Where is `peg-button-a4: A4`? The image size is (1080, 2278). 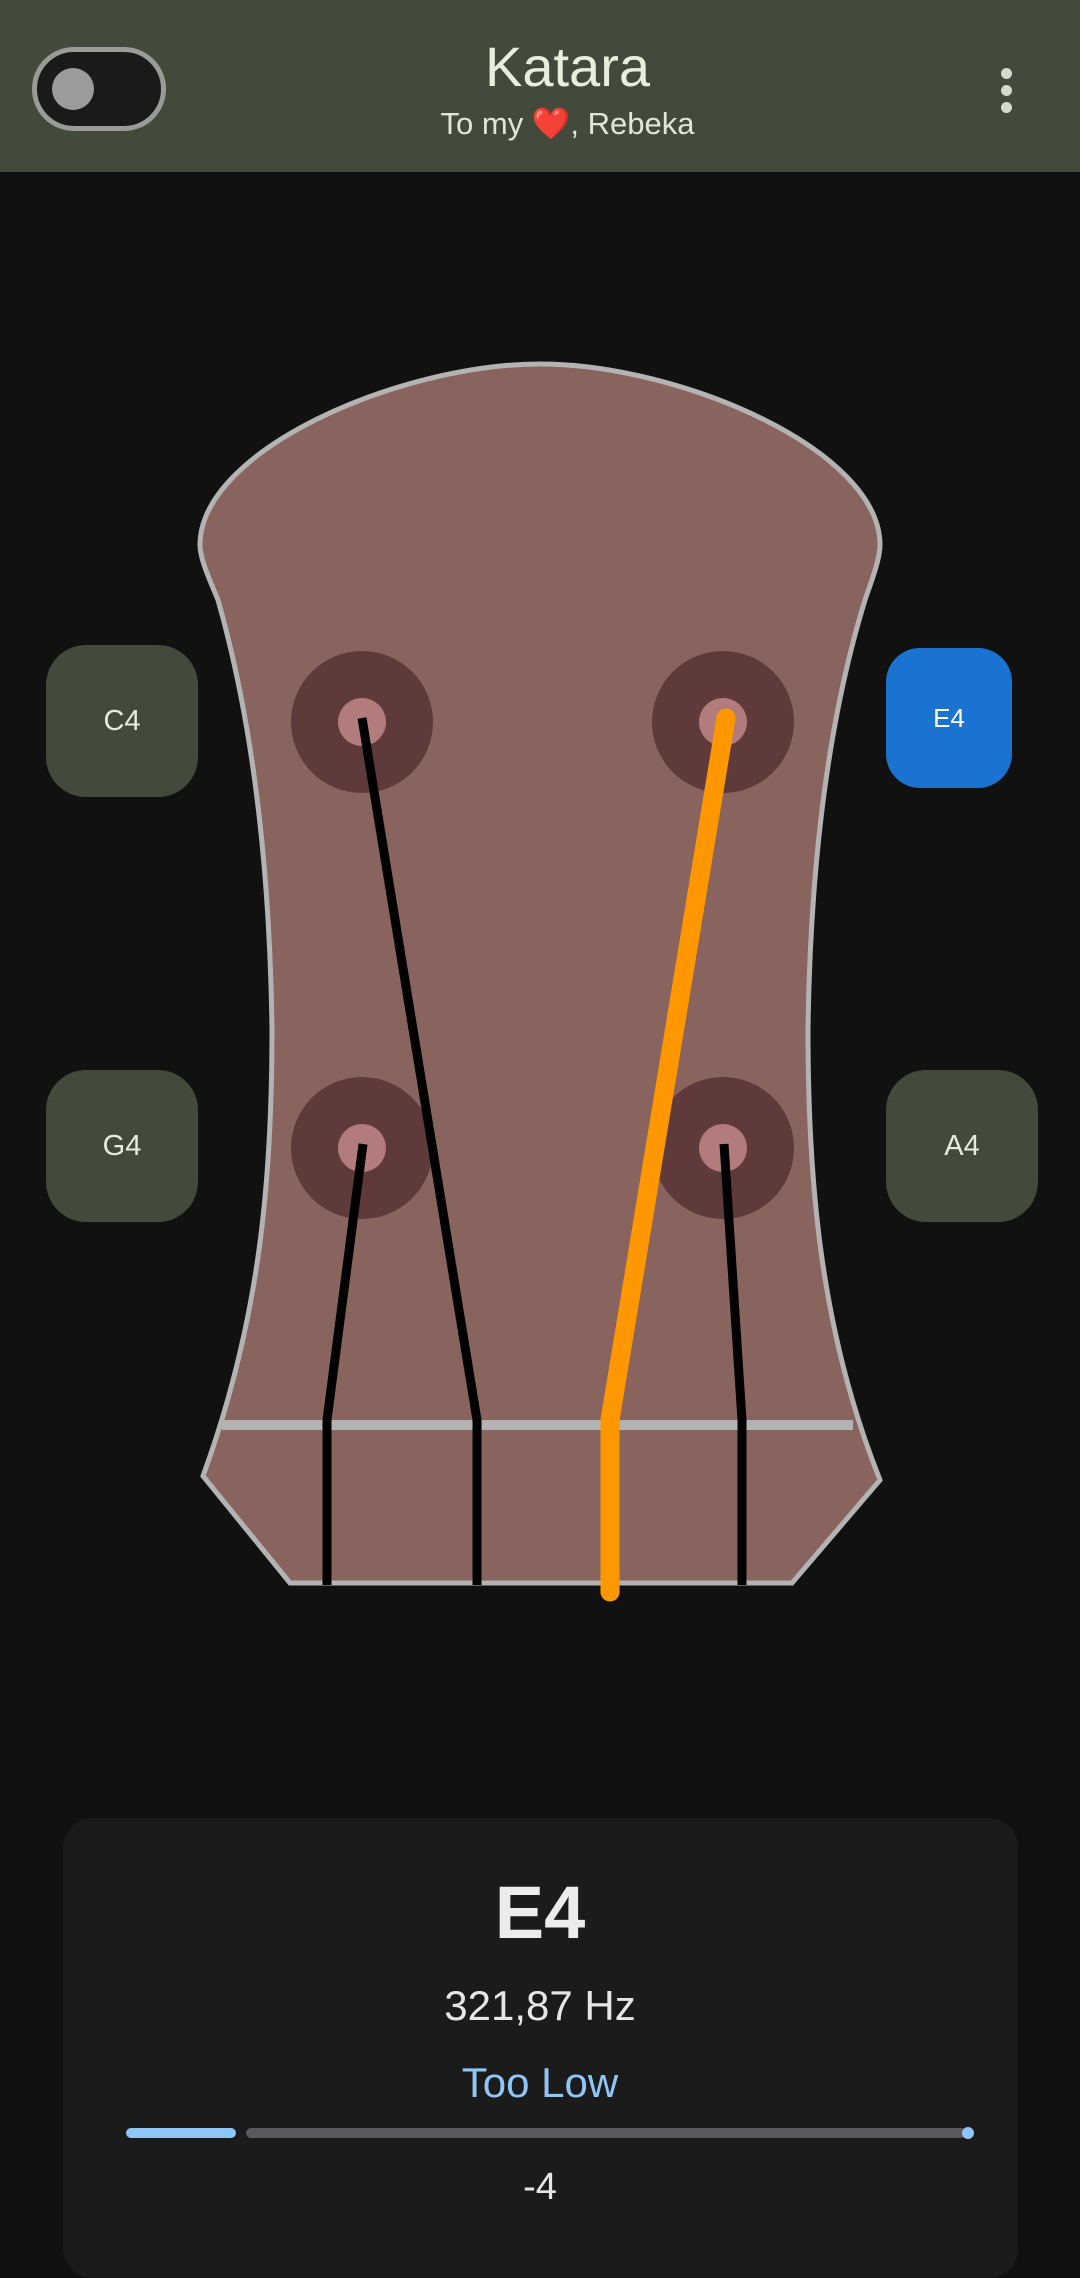 peg-button-a4: A4 is located at coordinates (962, 1146).